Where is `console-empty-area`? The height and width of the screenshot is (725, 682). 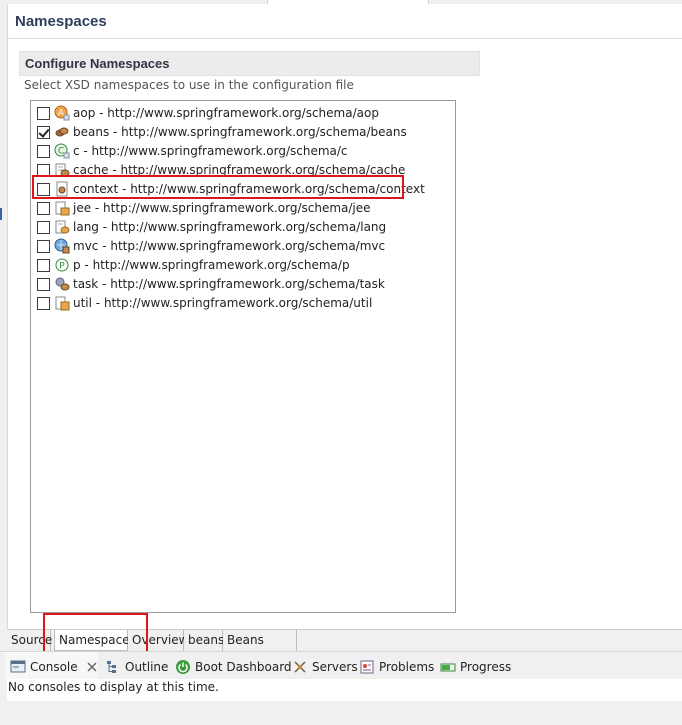 console-empty-area is located at coordinates (344, 713).